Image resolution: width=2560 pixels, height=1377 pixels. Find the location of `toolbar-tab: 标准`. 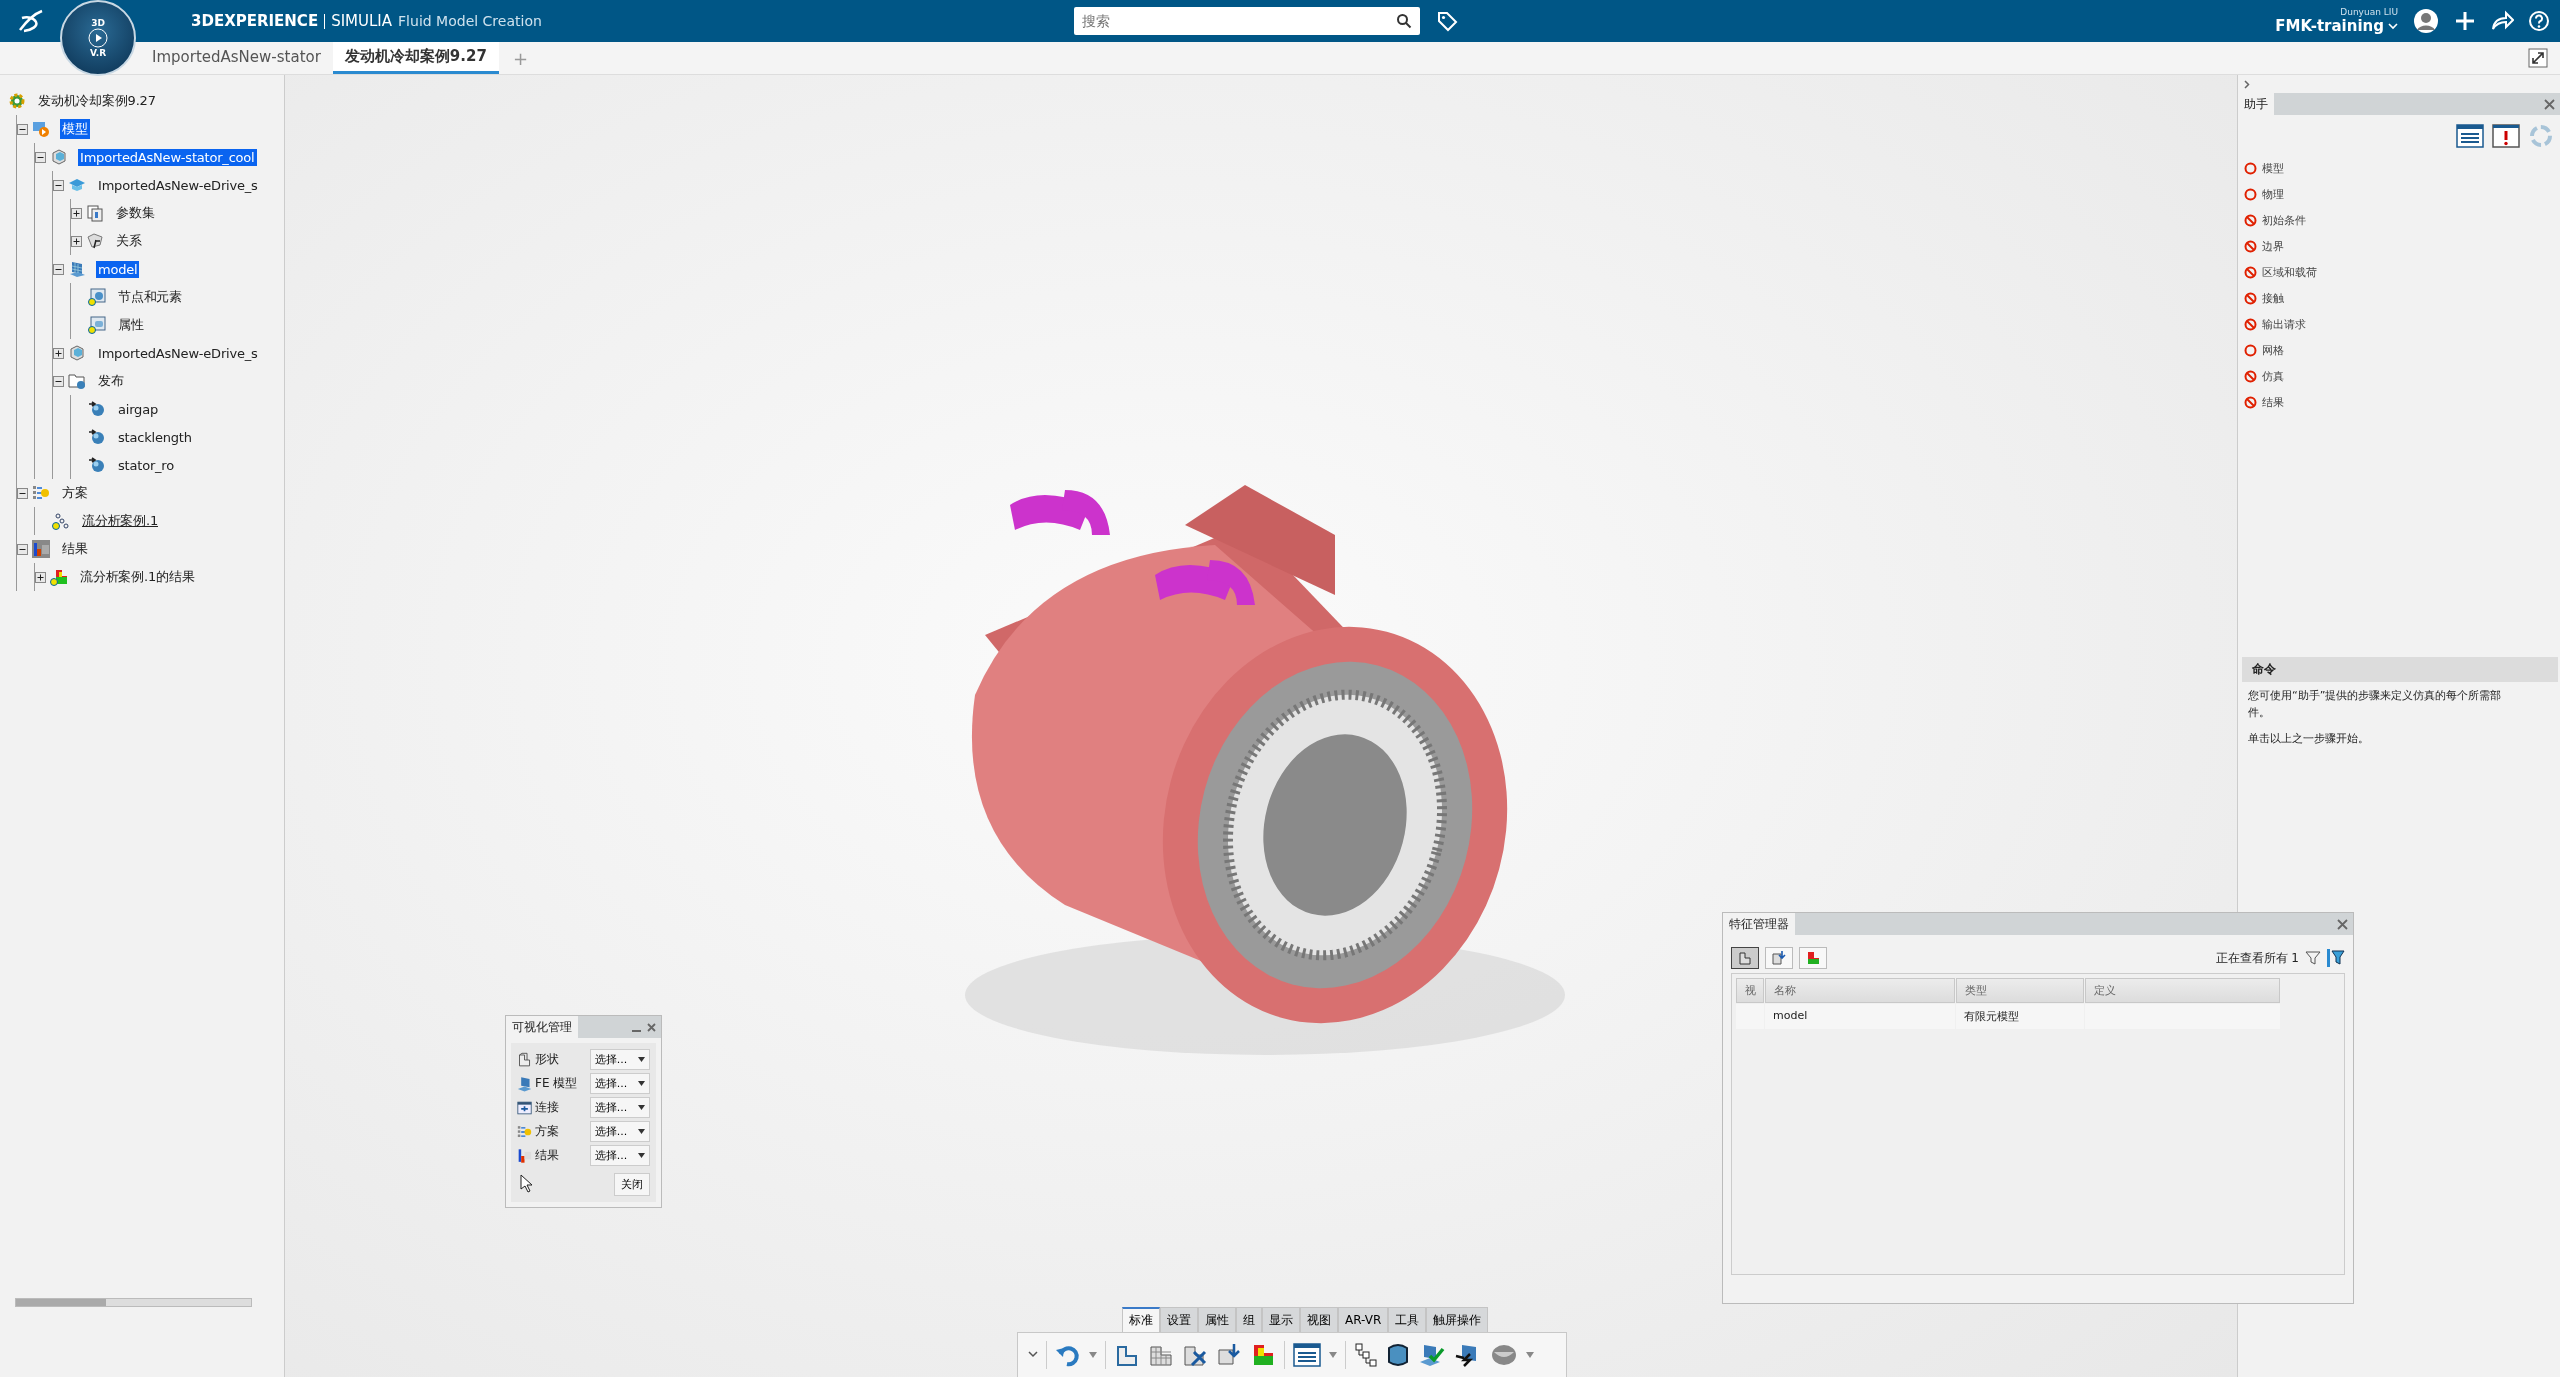

toolbar-tab: 标准 is located at coordinates (1141, 1319).